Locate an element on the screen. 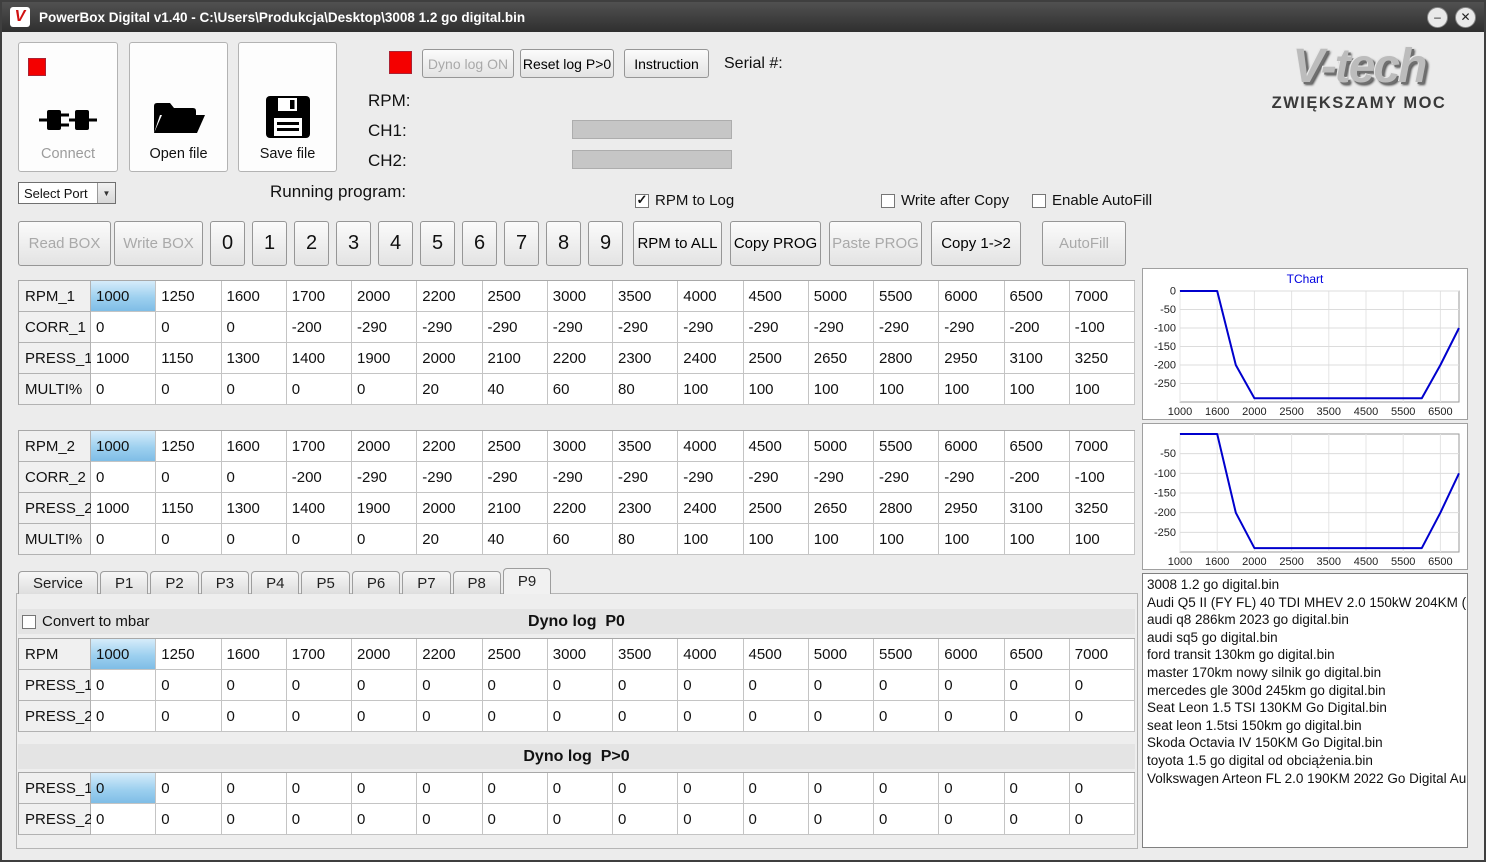 The width and height of the screenshot is (1486, 862). grid-cell: 3100 is located at coordinates (1037, 508).